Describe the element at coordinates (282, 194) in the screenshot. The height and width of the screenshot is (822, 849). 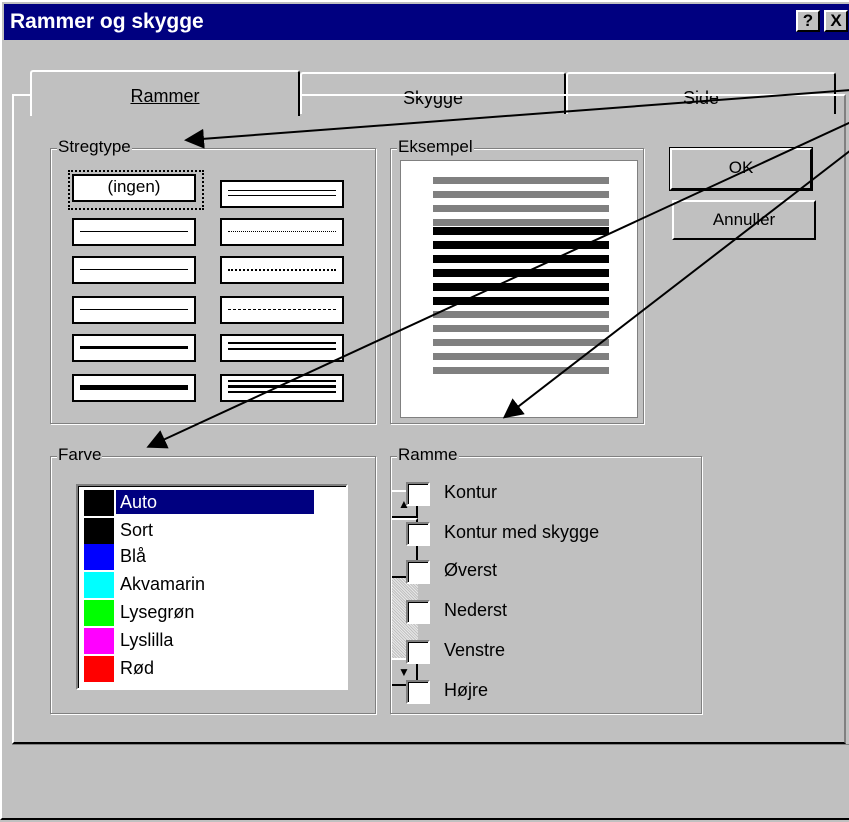
I see `line-style-double` at that location.